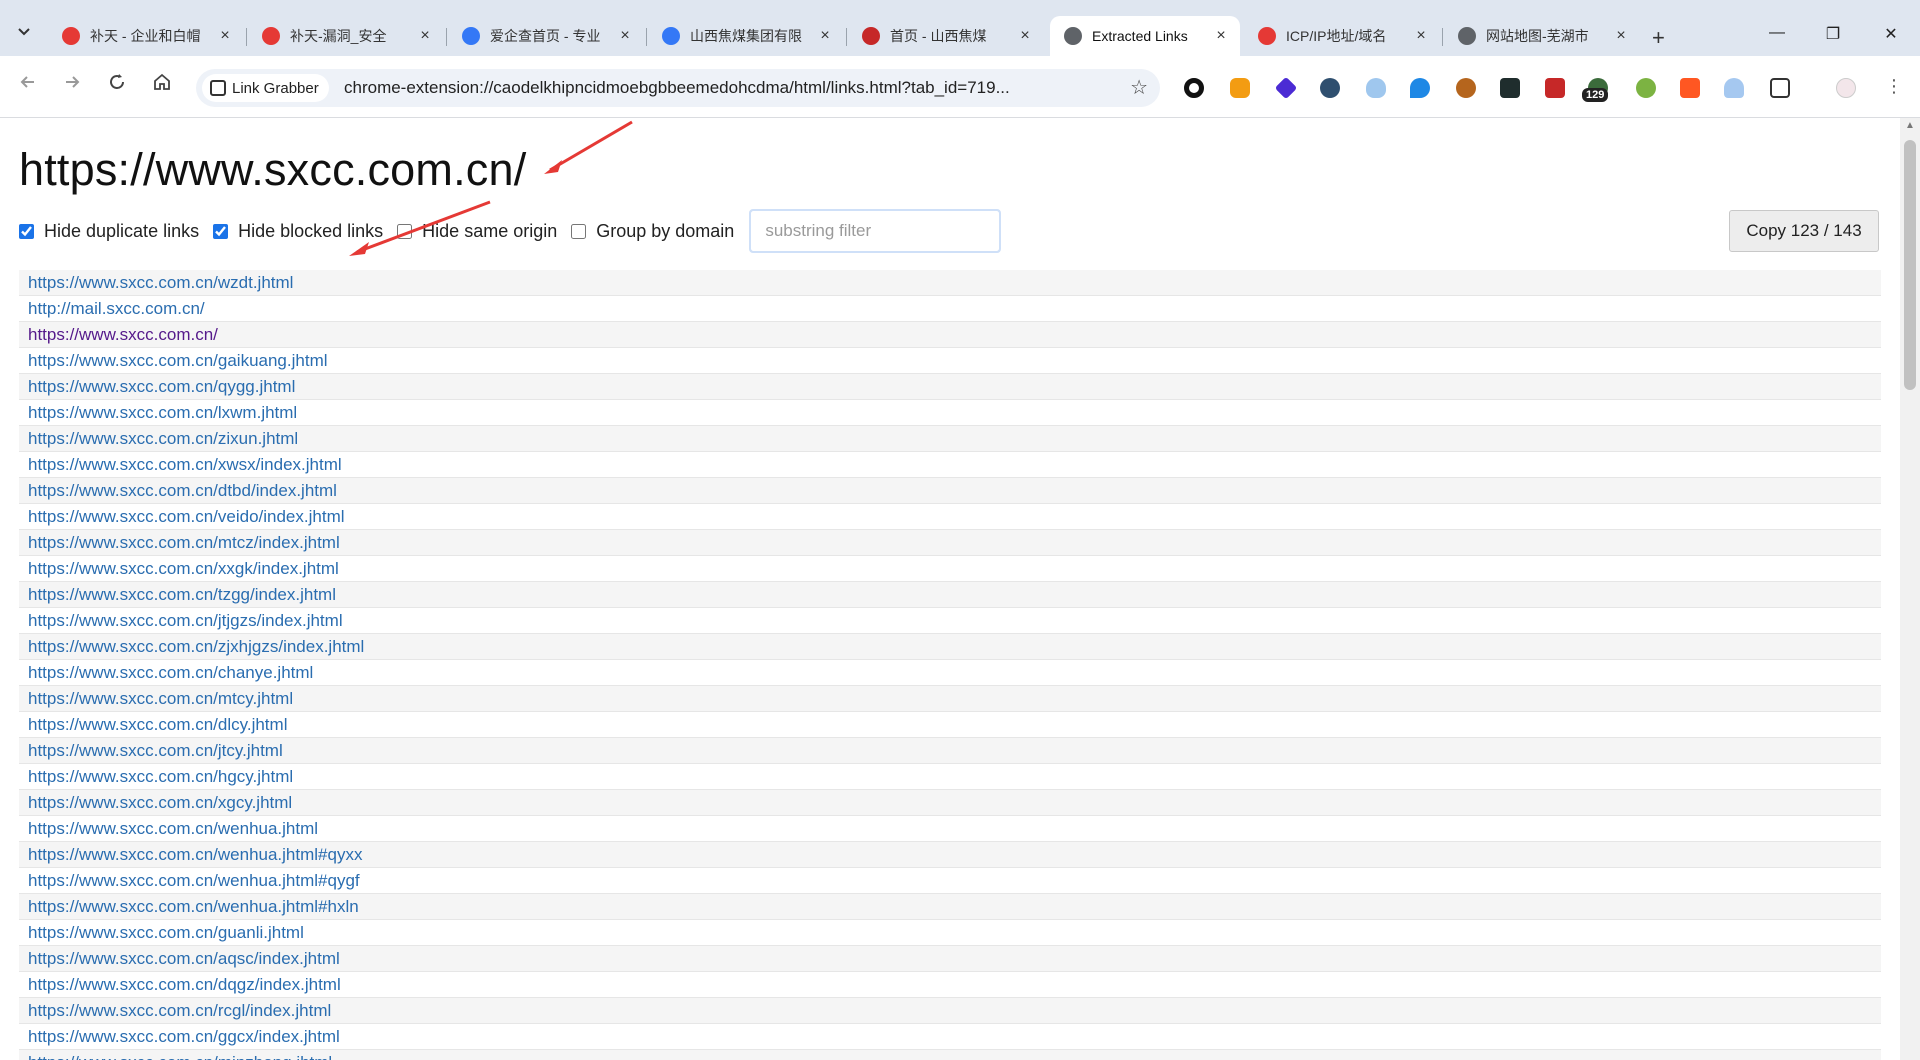  What do you see at coordinates (123, 334) in the screenshot?
I see `link-item: https://www.sxcc.com.cn/` at bounding box center [123, 334].